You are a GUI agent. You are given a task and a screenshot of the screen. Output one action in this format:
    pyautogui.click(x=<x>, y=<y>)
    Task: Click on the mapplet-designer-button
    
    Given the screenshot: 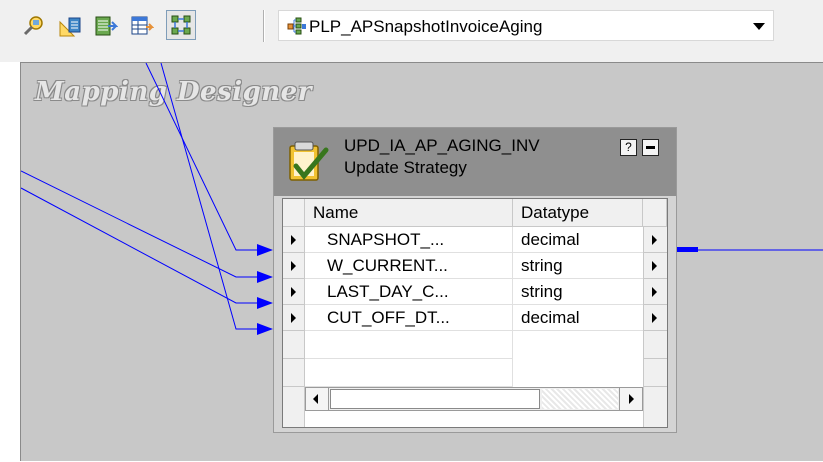 What is the action you would take?
    pyautogui.click(x=141, y=25)
    